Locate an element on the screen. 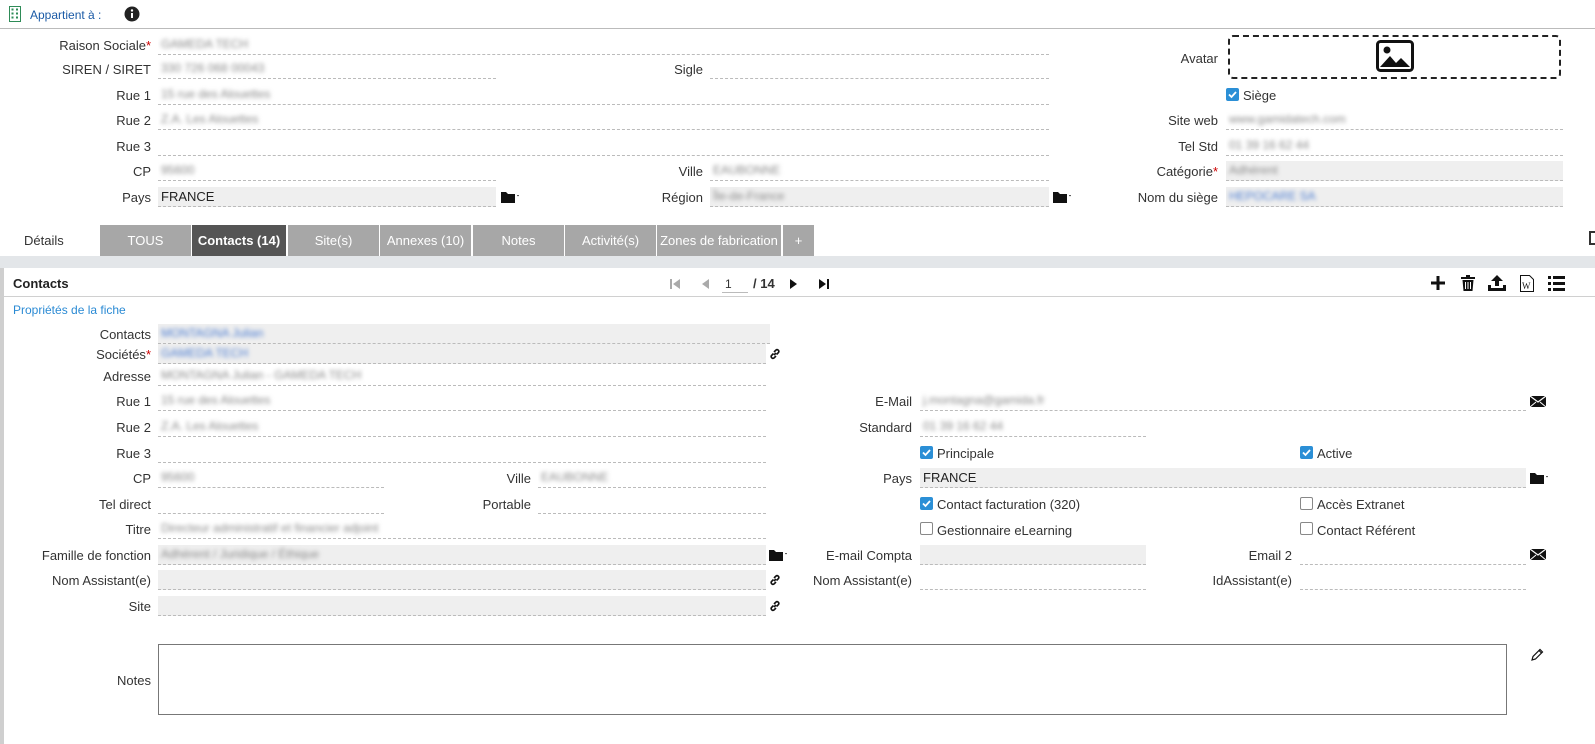 This screenshot has width=1595, height=744. props-link: Propriétés de la fiche is located at coordinates (69, 310).